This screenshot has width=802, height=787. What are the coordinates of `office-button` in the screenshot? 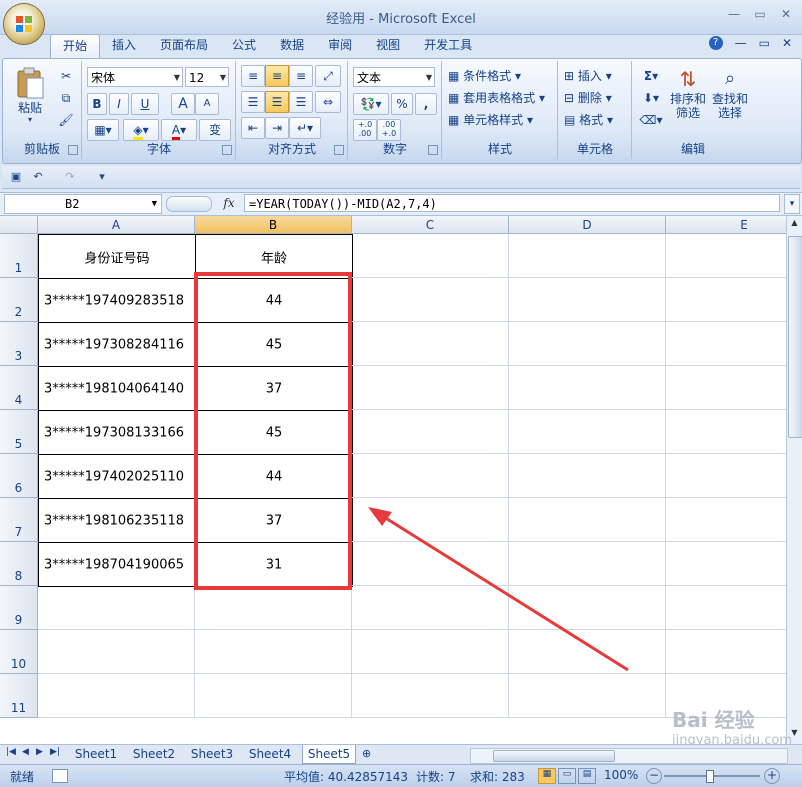 It's located at (24, 24).